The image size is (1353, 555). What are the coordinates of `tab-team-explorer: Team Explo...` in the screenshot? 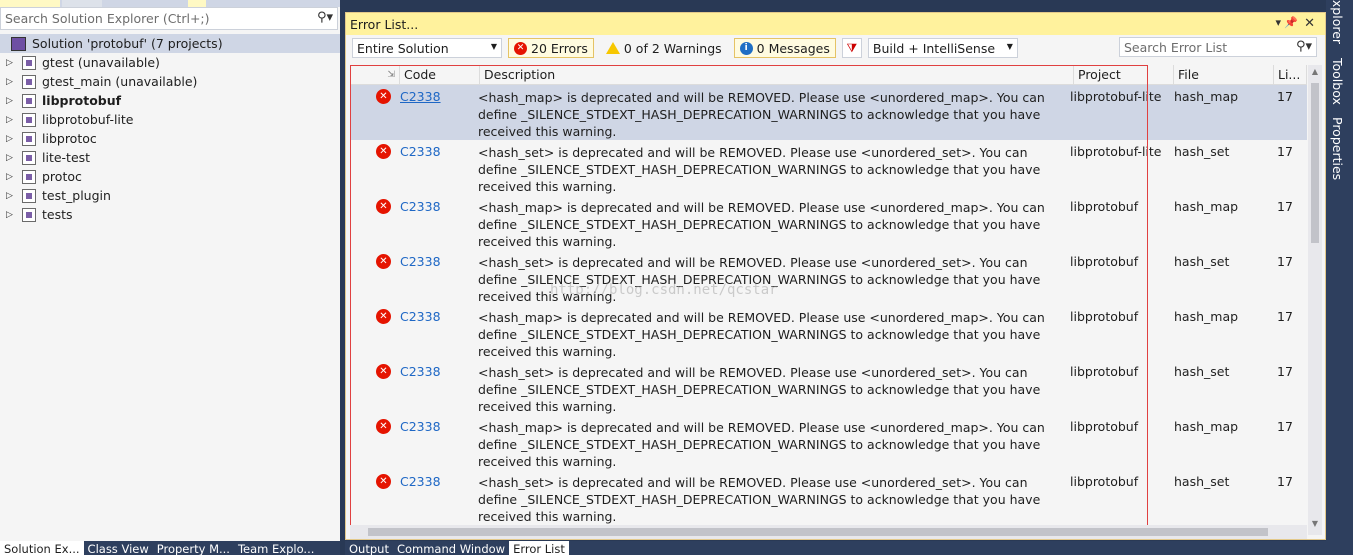 It's located at (276, 548).